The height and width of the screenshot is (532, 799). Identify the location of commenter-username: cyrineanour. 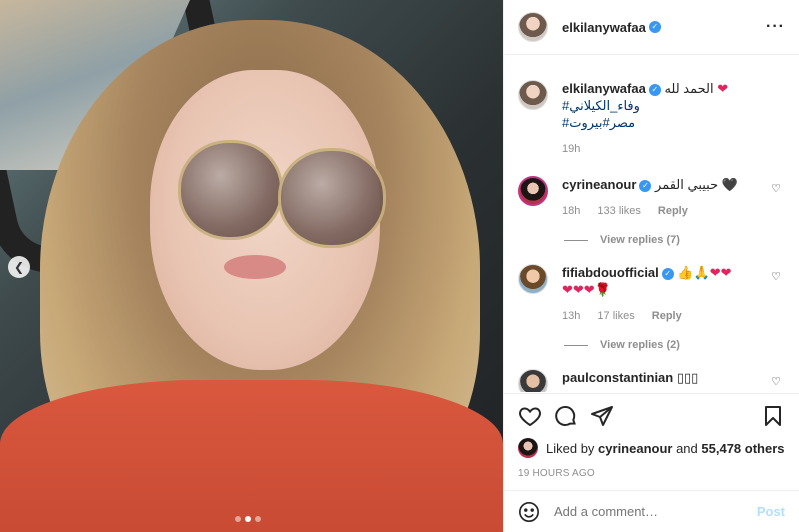
(599, 184).